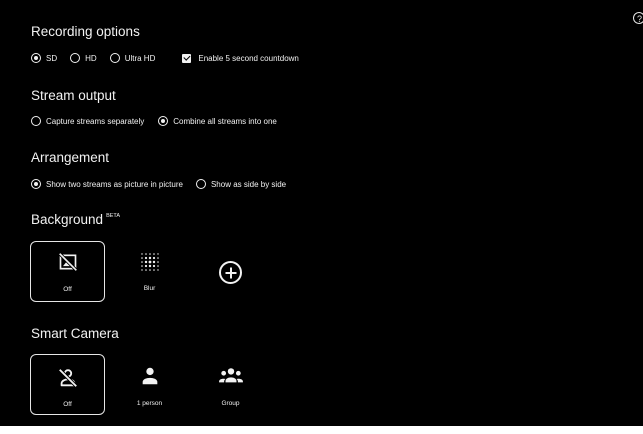 The height and width of the screenshot is (434, 643). What do you see at coordinates (165, 58) in the screenshot?
I see `quality-row: SD HD Ultra HD Enable 5 second countdown` at bounding box center [165, 58].